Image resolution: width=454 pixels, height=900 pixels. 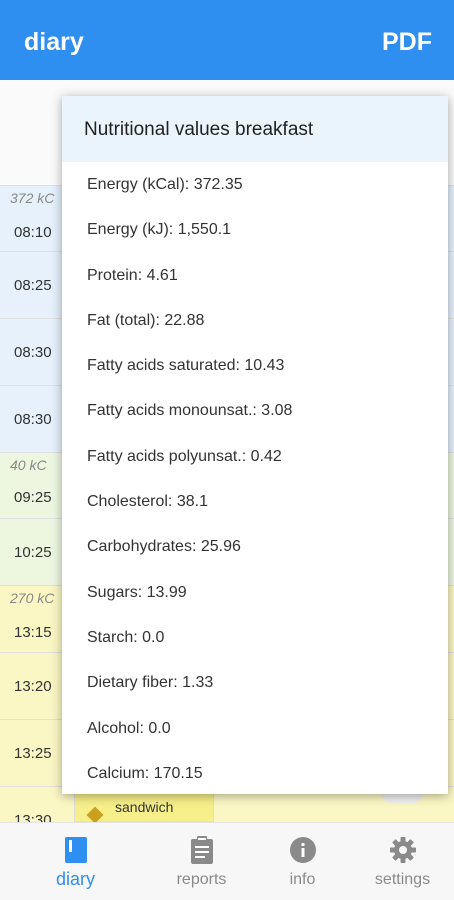 I want to click on tab-settings: settings, so click(x=400, y=861).